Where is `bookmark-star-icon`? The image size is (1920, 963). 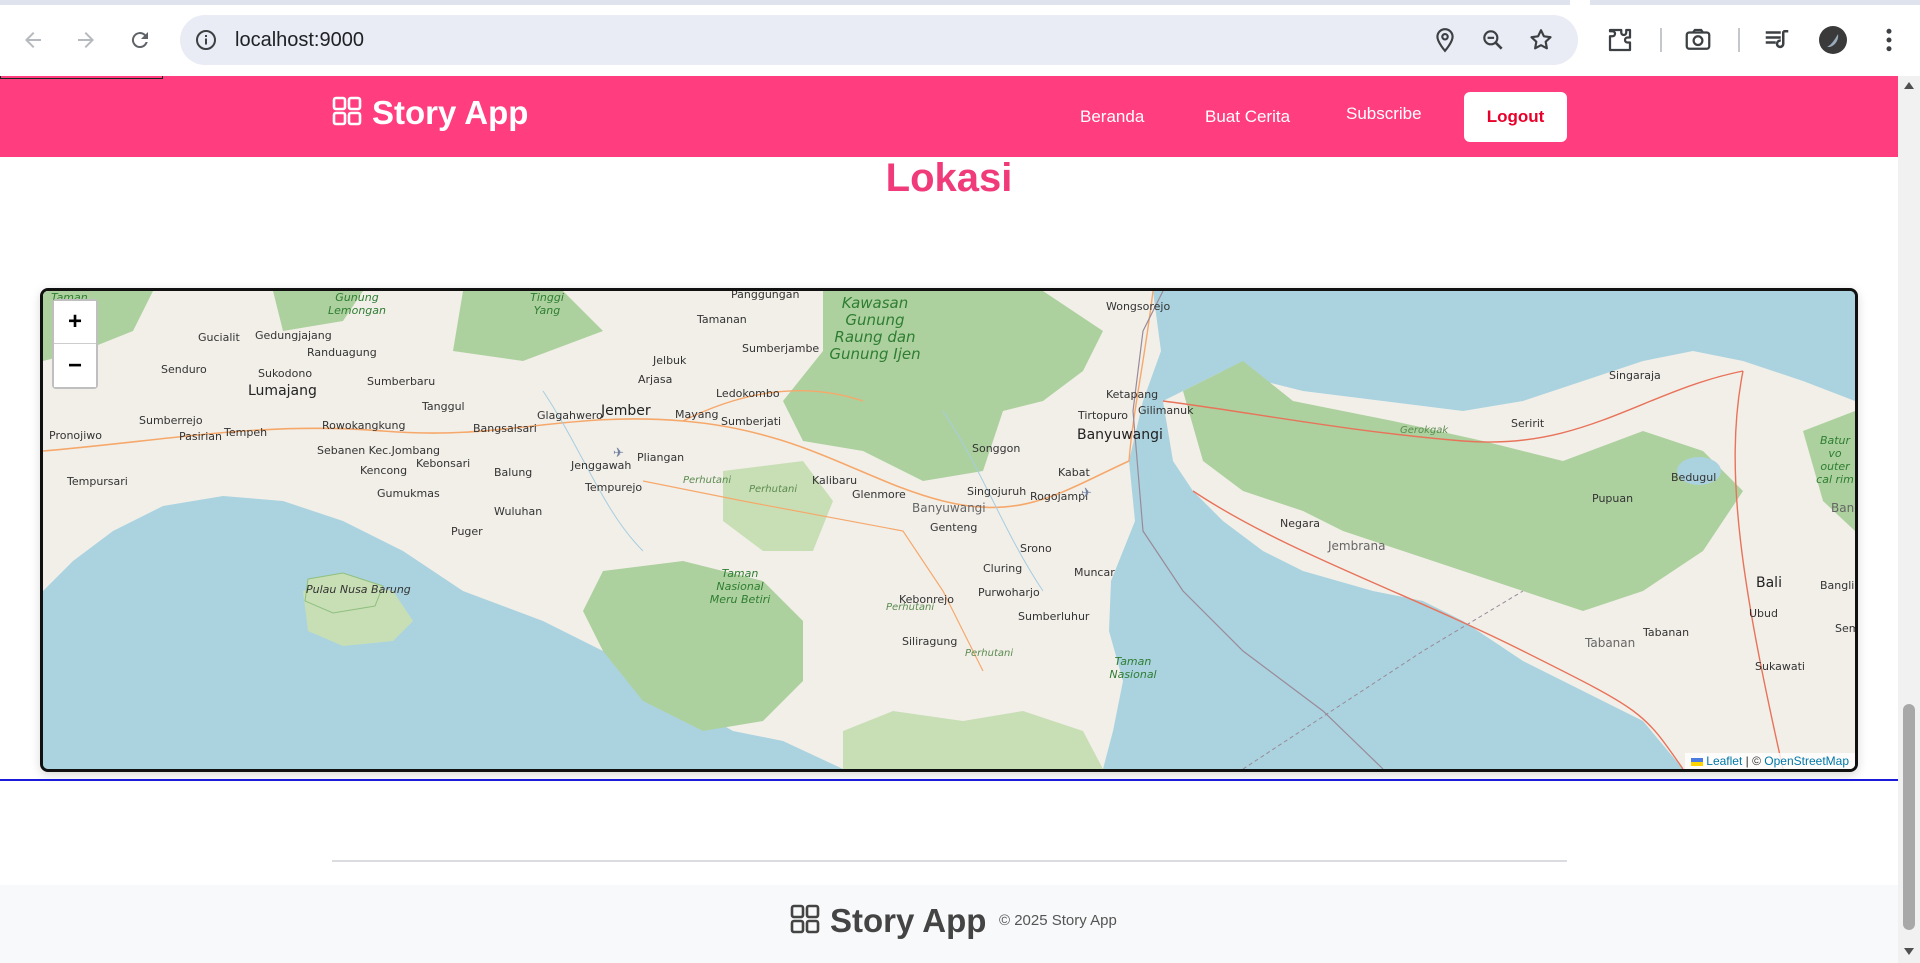 bookmark-star-icon is located at coordinates (1541, 40).